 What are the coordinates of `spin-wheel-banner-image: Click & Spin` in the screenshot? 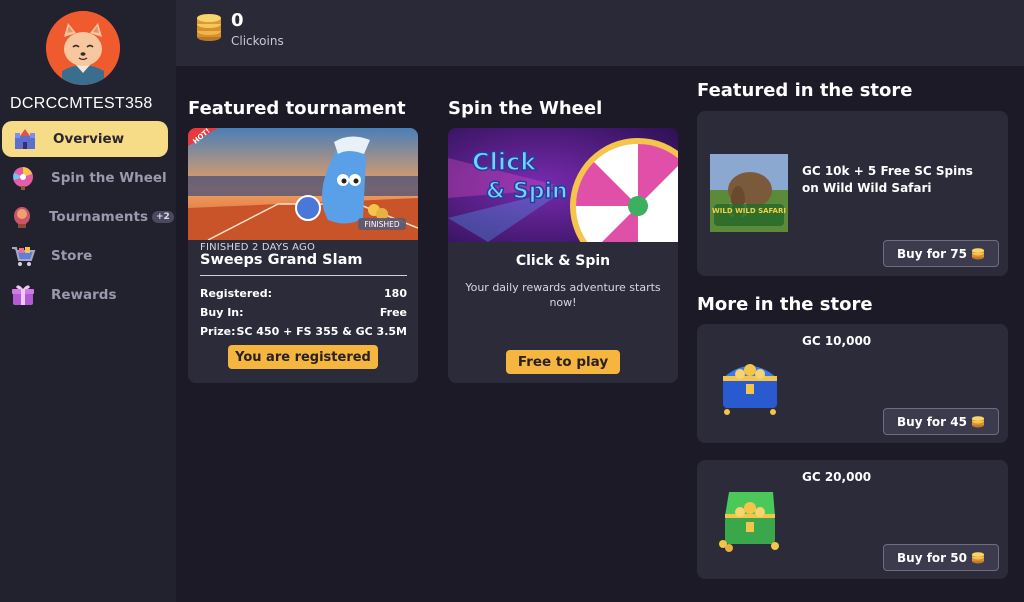 It's located at (563, 185).